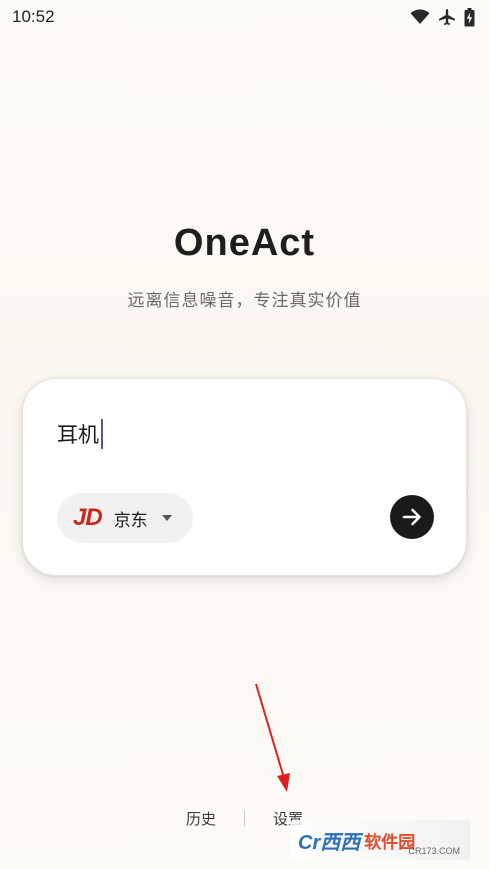 This screenshot has height=869, width=489. I want to click on wifi-icon, so click(420, 16).